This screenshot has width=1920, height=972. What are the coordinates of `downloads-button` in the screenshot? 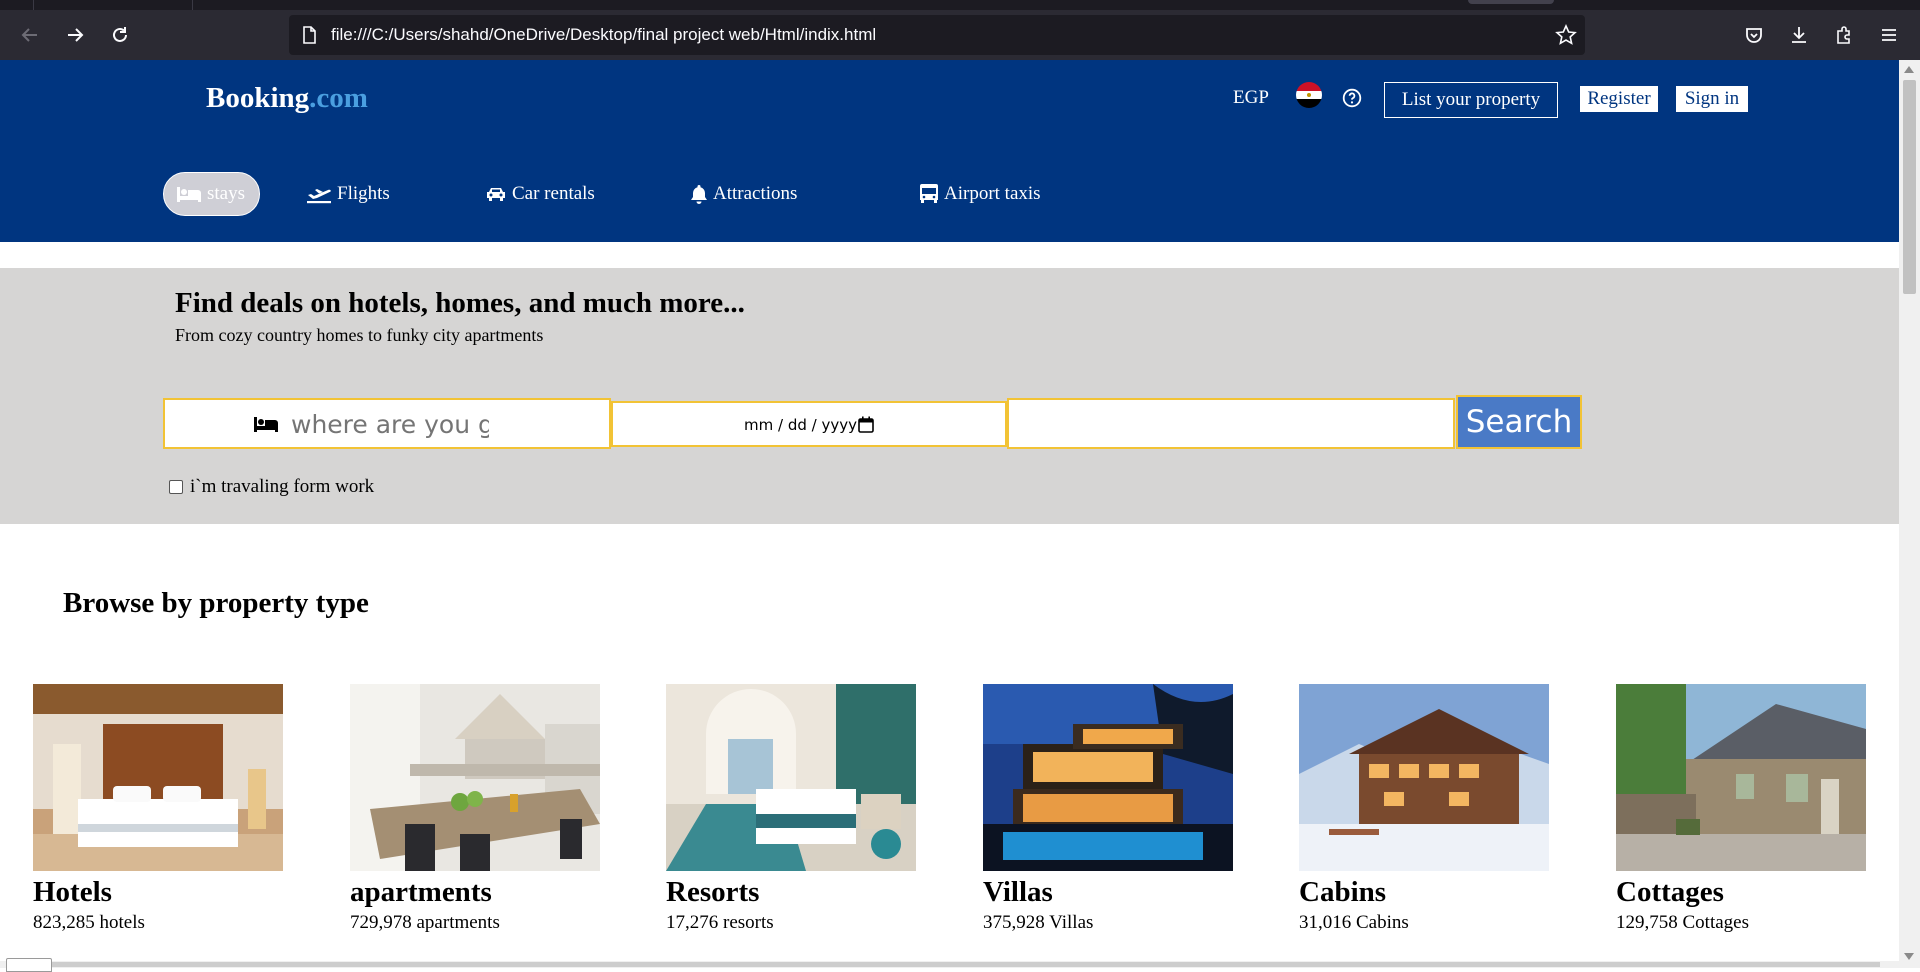 It's located at (1799, 35).